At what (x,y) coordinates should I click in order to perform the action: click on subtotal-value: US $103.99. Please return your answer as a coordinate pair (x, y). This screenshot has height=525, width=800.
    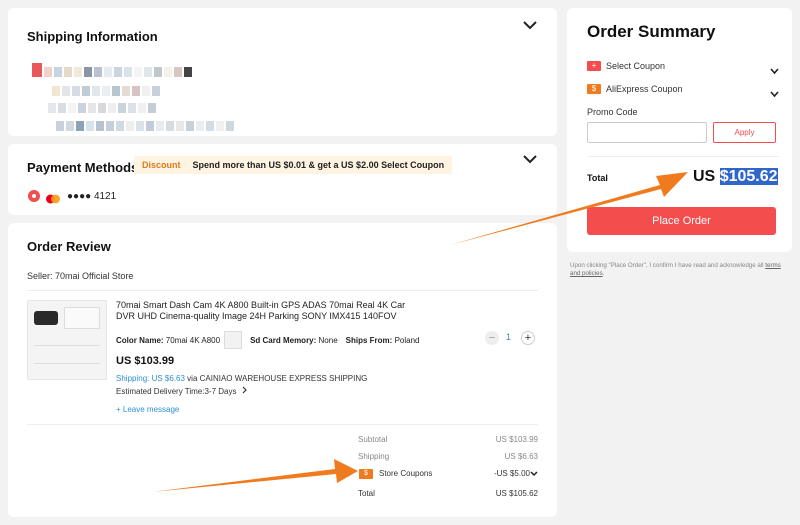
    Looking at the image, I should click on (516, 439).